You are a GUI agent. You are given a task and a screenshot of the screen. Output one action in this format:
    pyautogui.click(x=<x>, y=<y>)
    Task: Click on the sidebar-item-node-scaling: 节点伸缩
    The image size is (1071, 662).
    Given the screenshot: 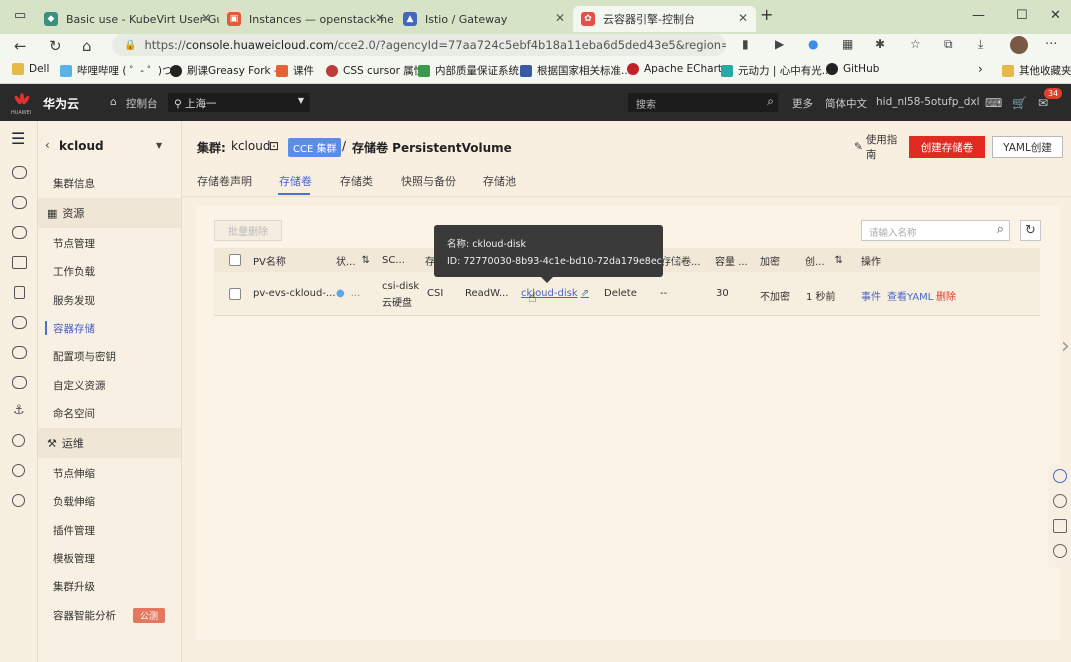 What is the action you would take?
    pyautogui.click(x=109, y=473)
    